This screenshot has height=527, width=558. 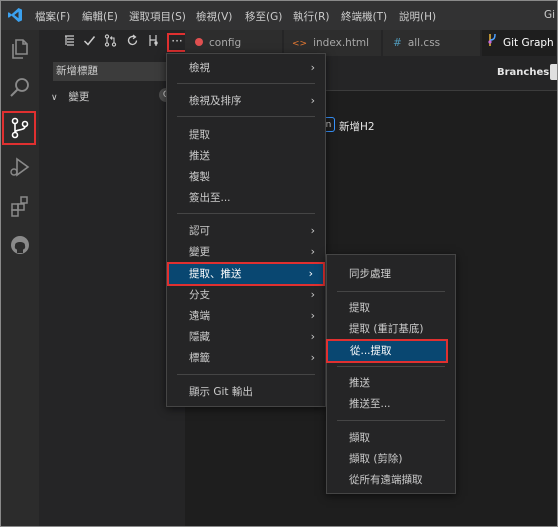 I want to click on view-as-tree-icon, so click(x=69, y=40).